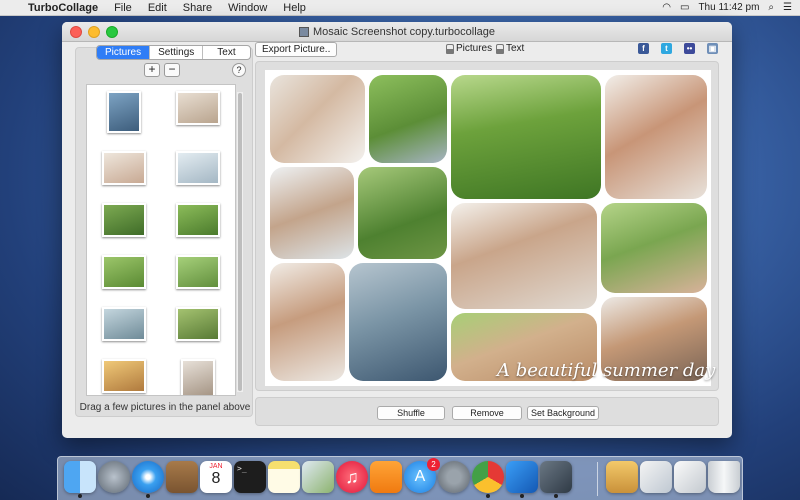 The image size is (800, 500). I want to click on drag-hint: Drag a few pictures in the panel above, so click(165, 407).